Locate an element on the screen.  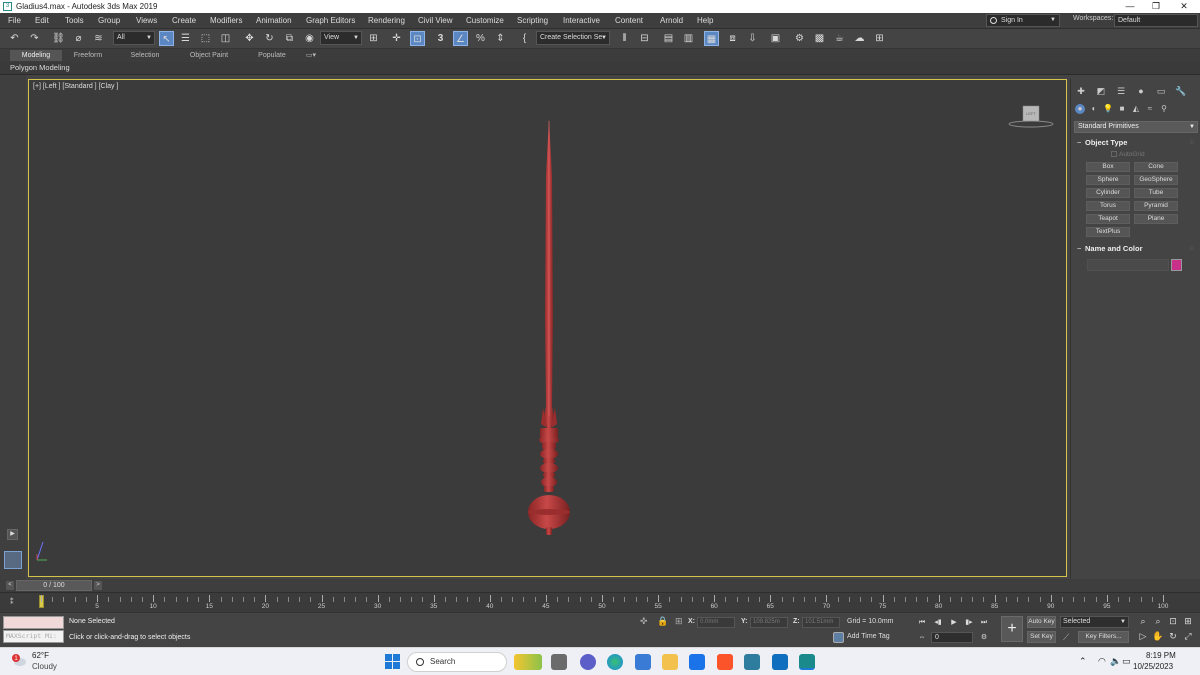
teapot-button: Teapot is located at coordinates (1108, 219).